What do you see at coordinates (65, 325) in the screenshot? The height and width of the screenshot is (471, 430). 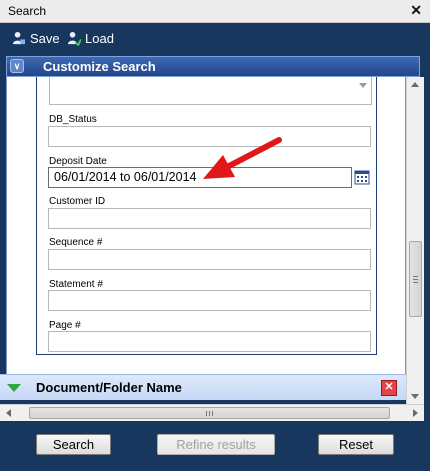 I see `page-label: Page #` at bounding box center [65, 325].